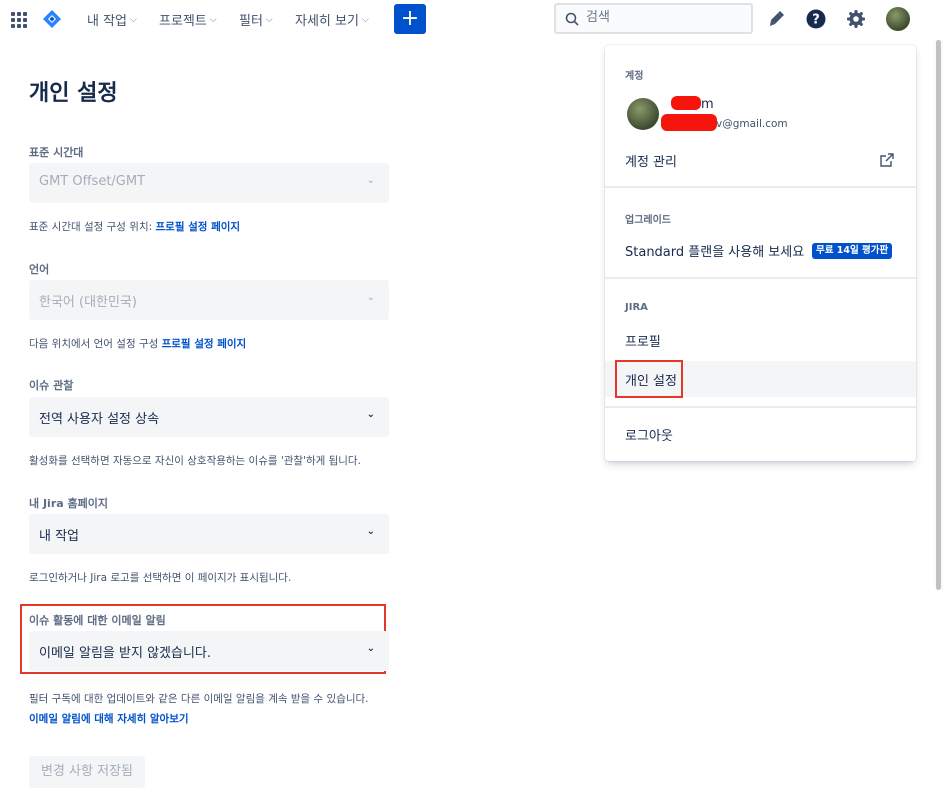 The height and width of the screenshot is (803, 943). I want to click on language-help: 다음 위치에서 언어 설정 구성 프로필 설정 페이지, so click(138, 344).